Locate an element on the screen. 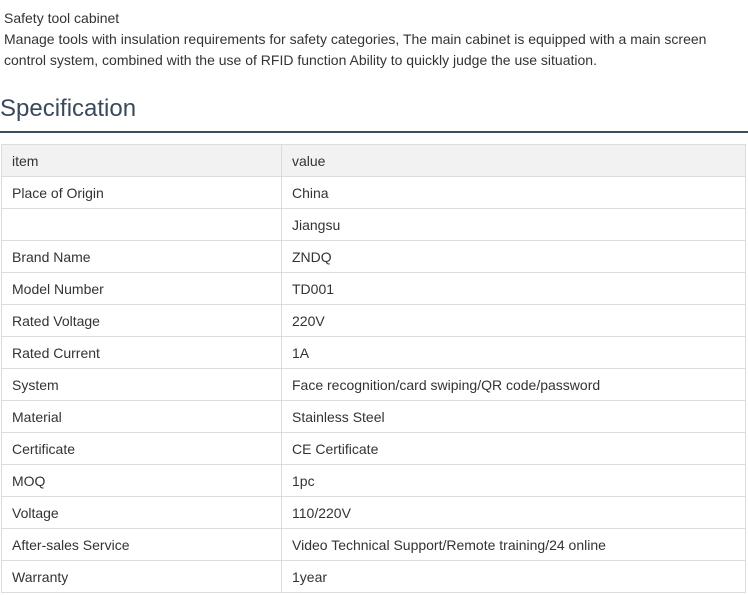 This screenshot has height=595, width=748. row-value-cell: Jiangsu is located at coordinates (513, 224).